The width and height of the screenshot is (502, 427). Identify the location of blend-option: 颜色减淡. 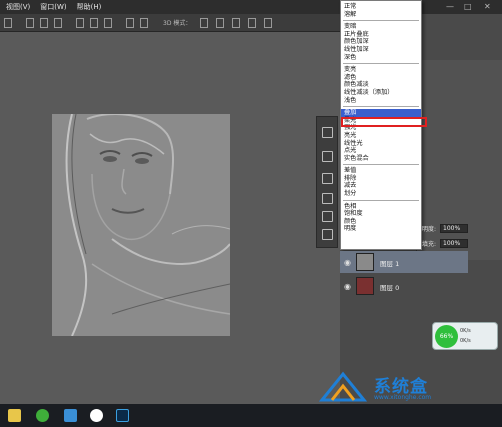
(381, 85).